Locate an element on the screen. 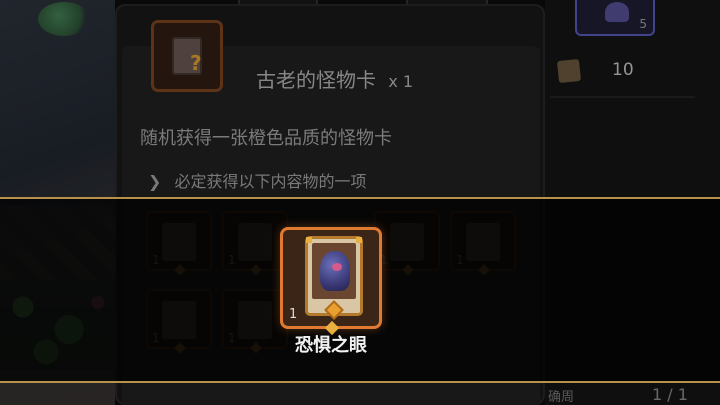  featured-reward-slot: 1 is located at coordinates (331, 281).